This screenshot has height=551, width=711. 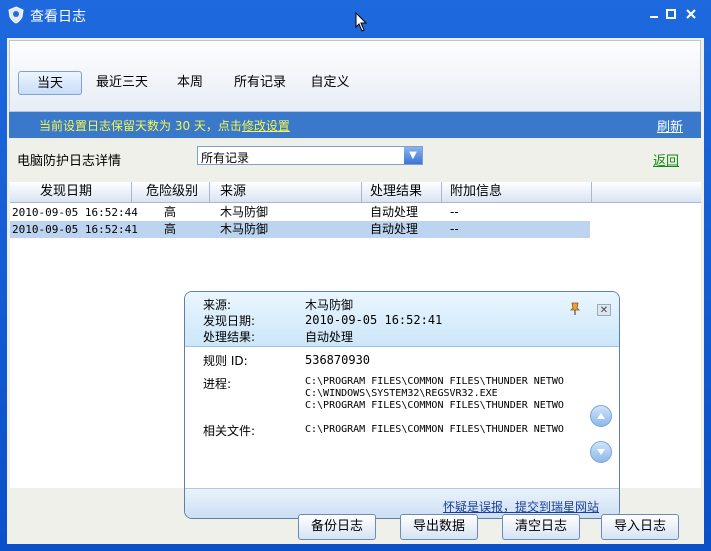 I want to click on filter-label: 电脑防护日志详情, so click(x=69, y=161).